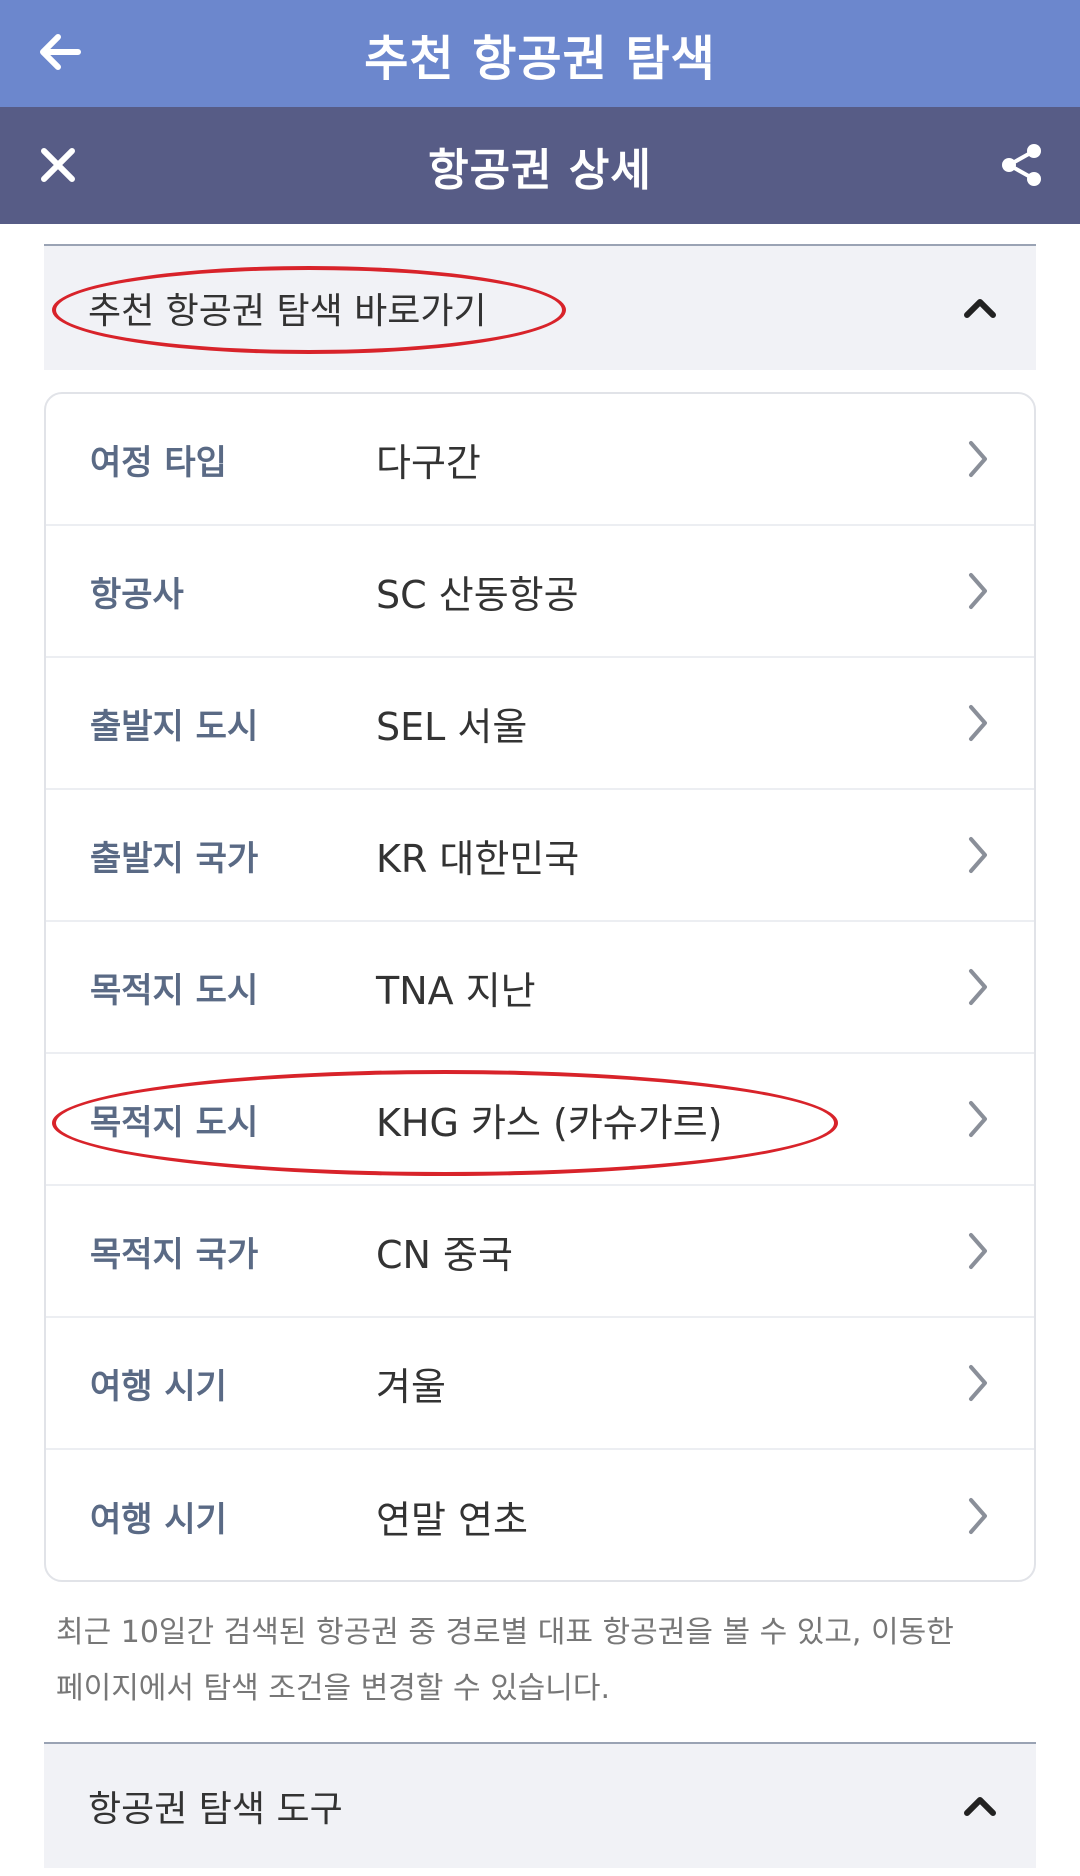 Image resolution: width=1080 pixels, height=1876 pixels. Describe the element at coordinates (215, 1809) in the screenshot. I see `tools-accordion-label: 항공권 탐색 도구` at that location.